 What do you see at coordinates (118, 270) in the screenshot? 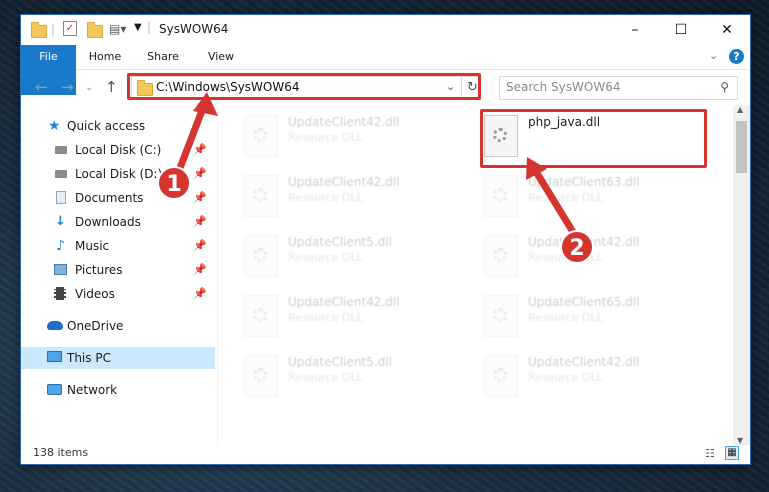
I see `sidebar-item-pictures: Pictures 📌` at bounding box center [118, 270].